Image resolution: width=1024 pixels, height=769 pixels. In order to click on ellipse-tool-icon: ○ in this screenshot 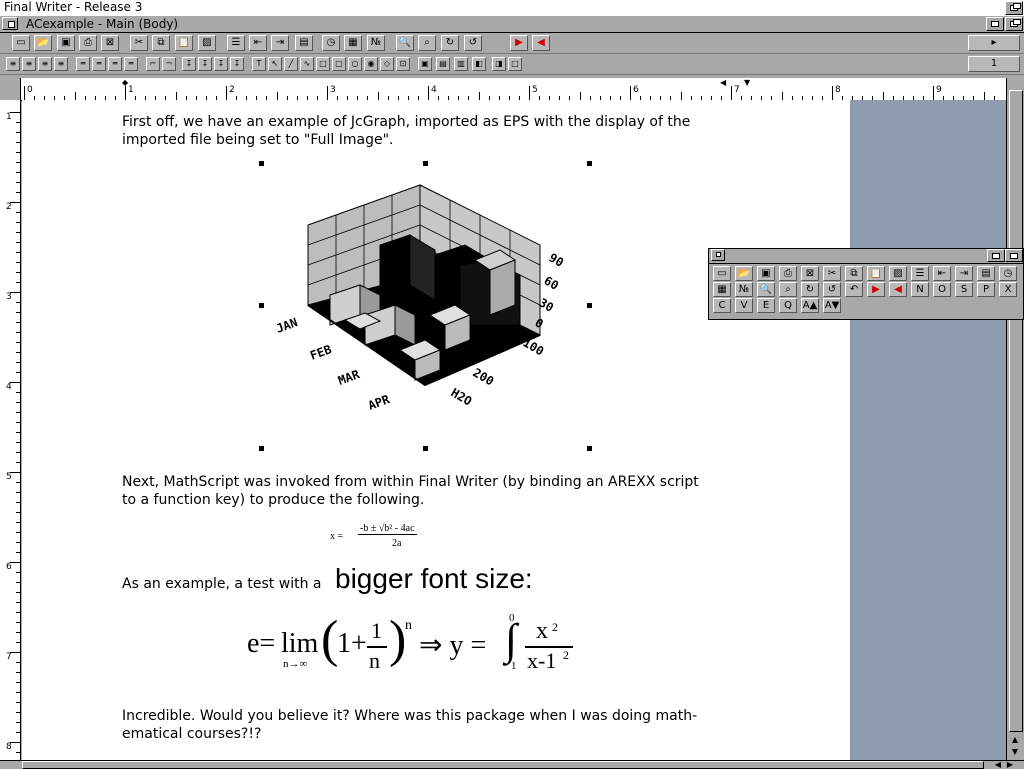, I will do `click(355, 64)`.